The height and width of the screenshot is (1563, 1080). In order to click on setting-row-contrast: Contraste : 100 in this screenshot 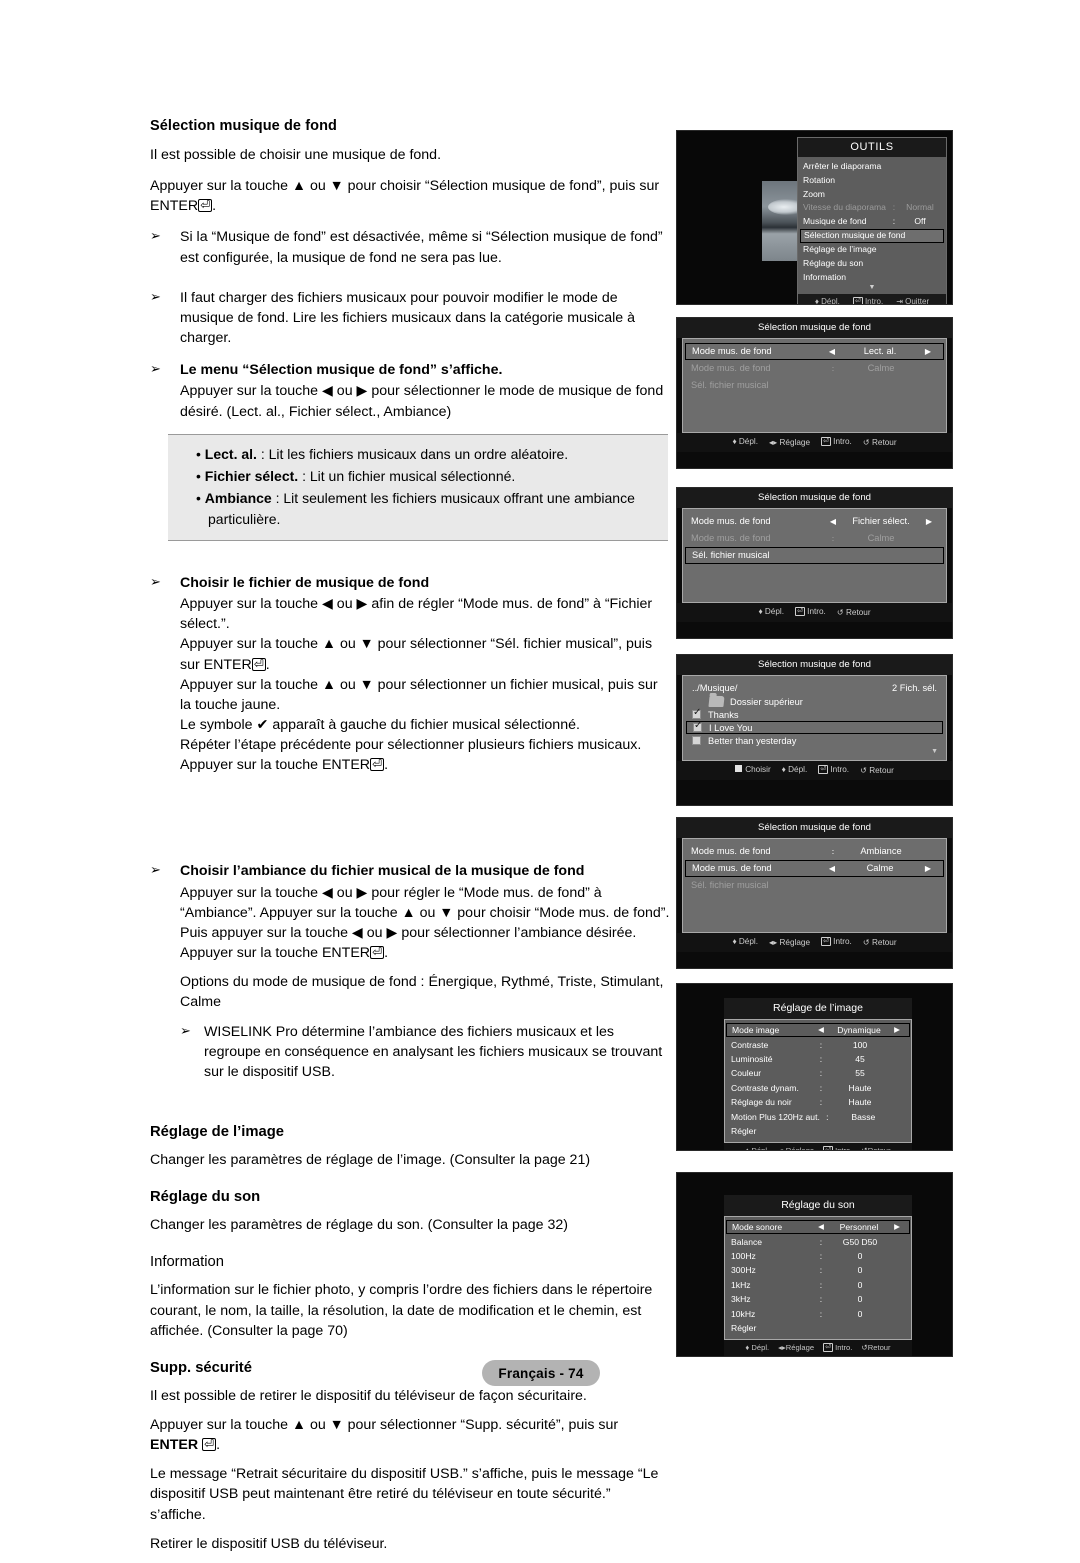, I will do `click(818, 1044)`.